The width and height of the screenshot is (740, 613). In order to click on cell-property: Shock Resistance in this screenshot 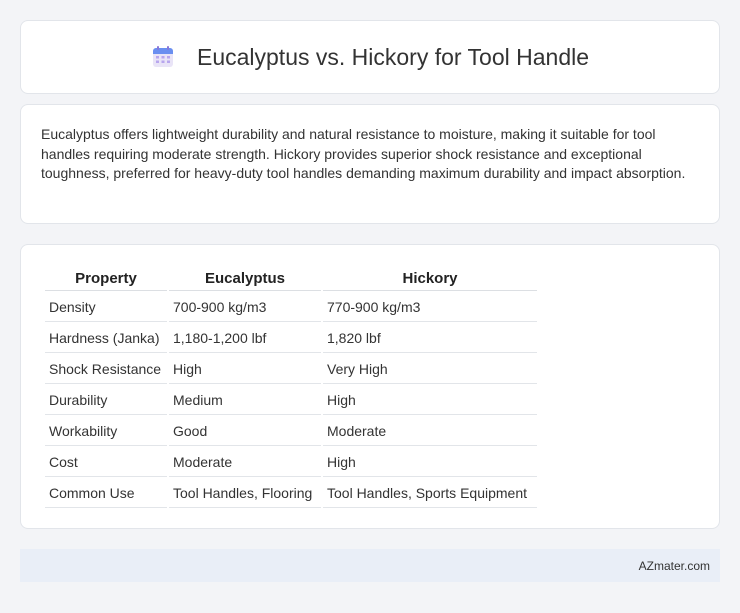, I will do `click(106, 369)`.